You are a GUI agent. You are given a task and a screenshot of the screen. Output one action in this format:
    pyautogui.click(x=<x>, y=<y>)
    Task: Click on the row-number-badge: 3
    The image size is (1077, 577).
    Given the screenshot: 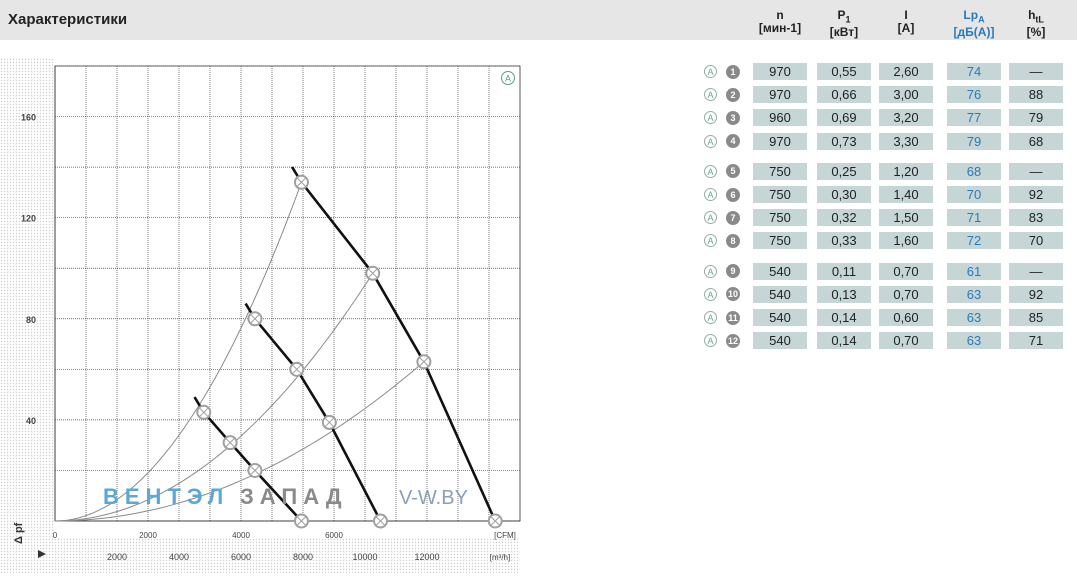 What is the action you would take?
    pyautogui.click(x=733, y=117)
    